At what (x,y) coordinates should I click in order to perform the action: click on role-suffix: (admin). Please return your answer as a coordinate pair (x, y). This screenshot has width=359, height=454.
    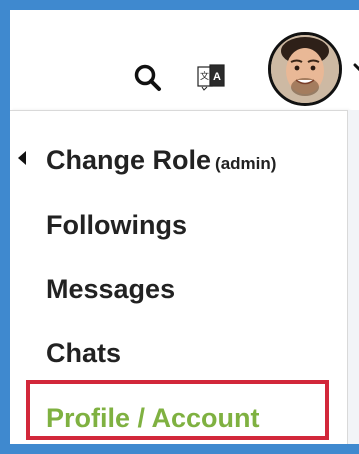
    Looking at the image, I should click on (246, 163).